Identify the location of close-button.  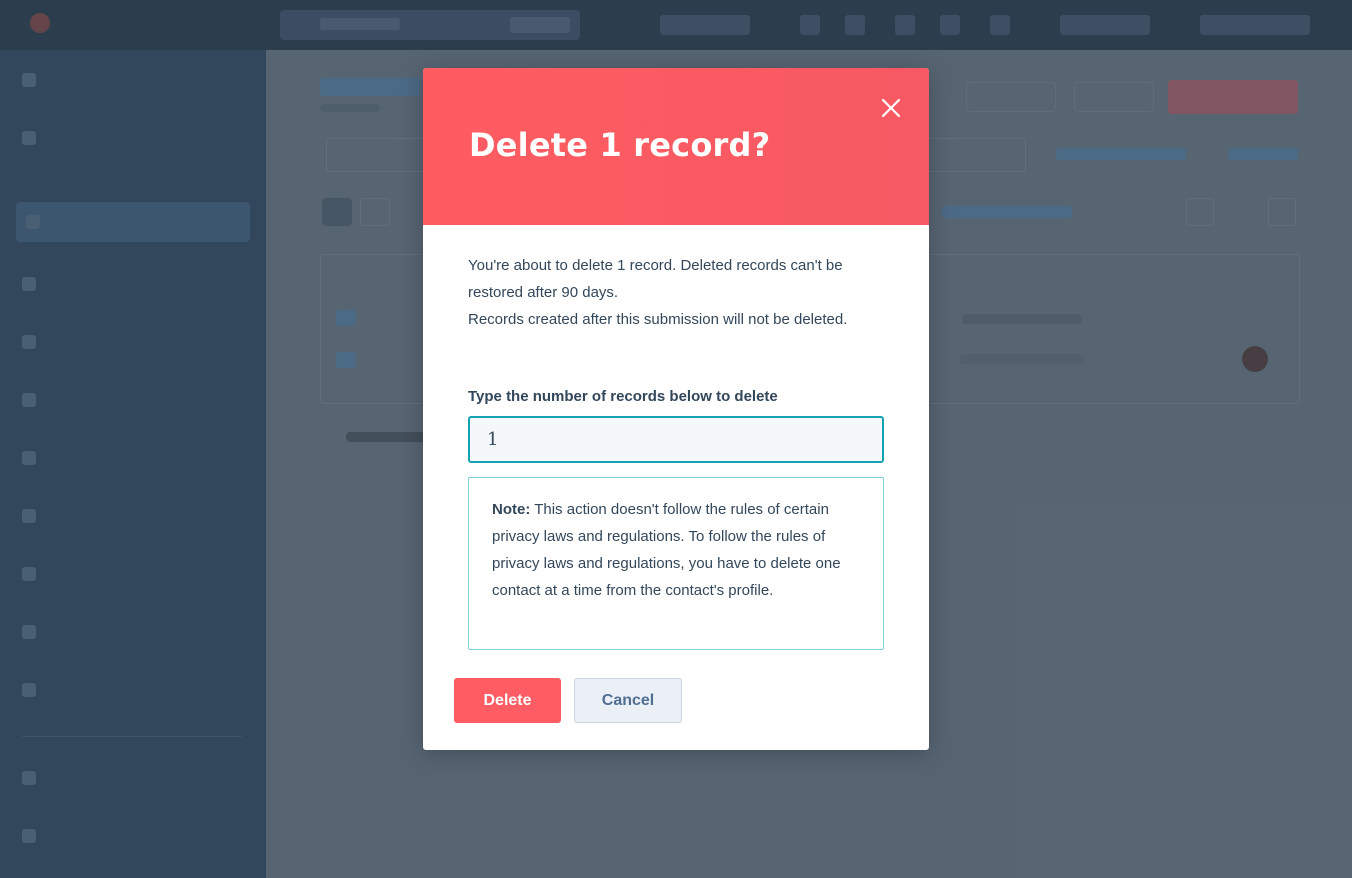
(891, 108).